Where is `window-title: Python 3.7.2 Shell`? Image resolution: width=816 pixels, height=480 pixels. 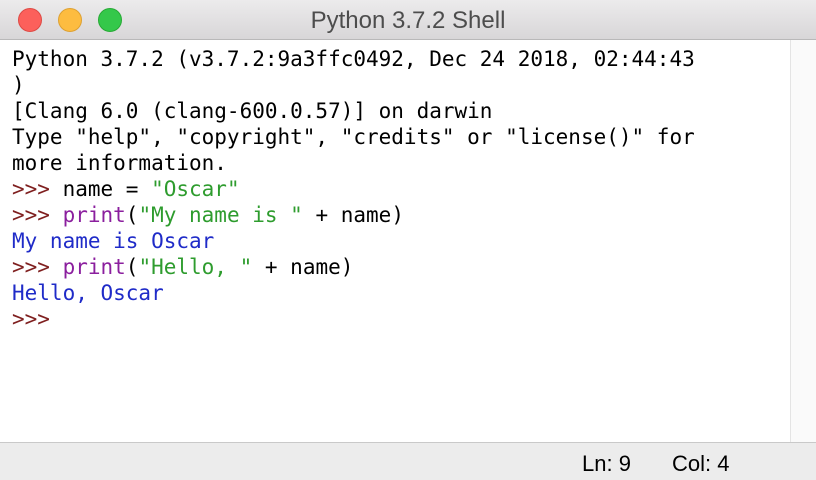
window-title: Python 3.7.2 Shell is located at coordinates (408, 20).